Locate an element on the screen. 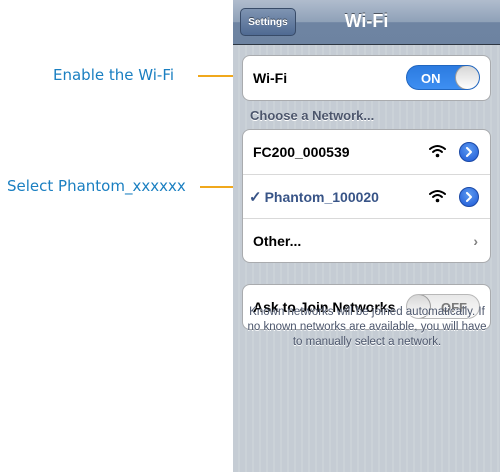 The width and height of the screenshot is (500, 472). network-name: FC200_000539 is located at coordinates (301, 152).